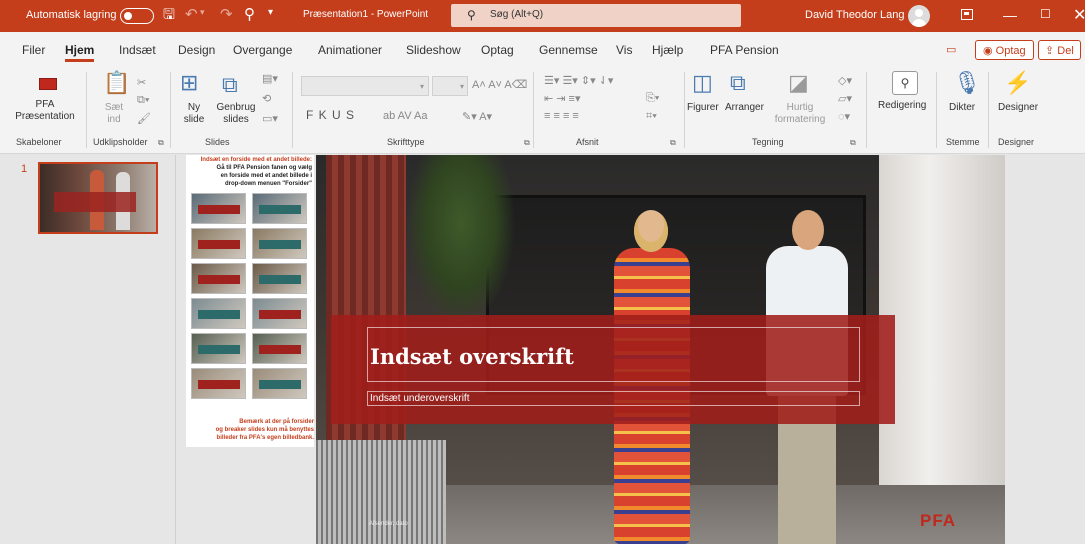 This screenshot has height=544, width=1085. I want to click on paste-icon: 📋, so click(117, 82).